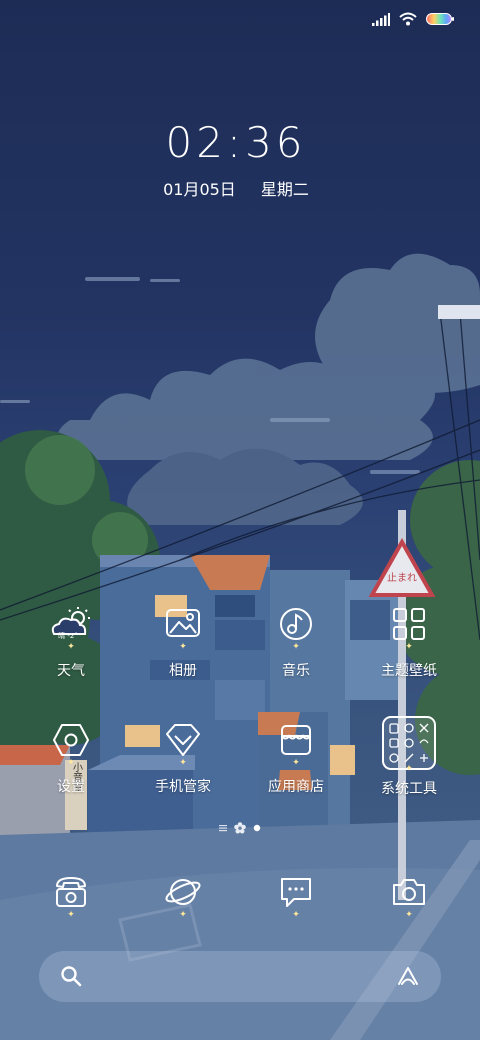  Describe the element at coordinates (240, 976) in the screenshot. I see `search-bar` at that location.